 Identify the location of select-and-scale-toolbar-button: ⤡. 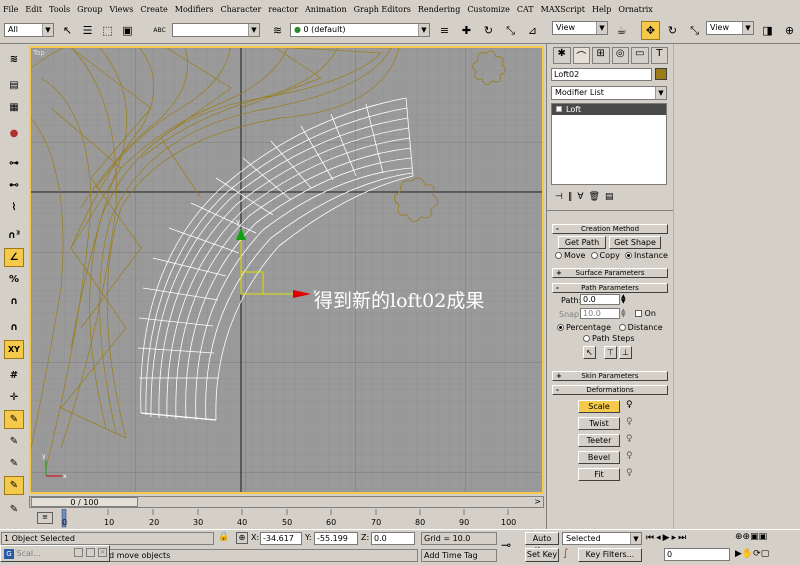
(510, 30).